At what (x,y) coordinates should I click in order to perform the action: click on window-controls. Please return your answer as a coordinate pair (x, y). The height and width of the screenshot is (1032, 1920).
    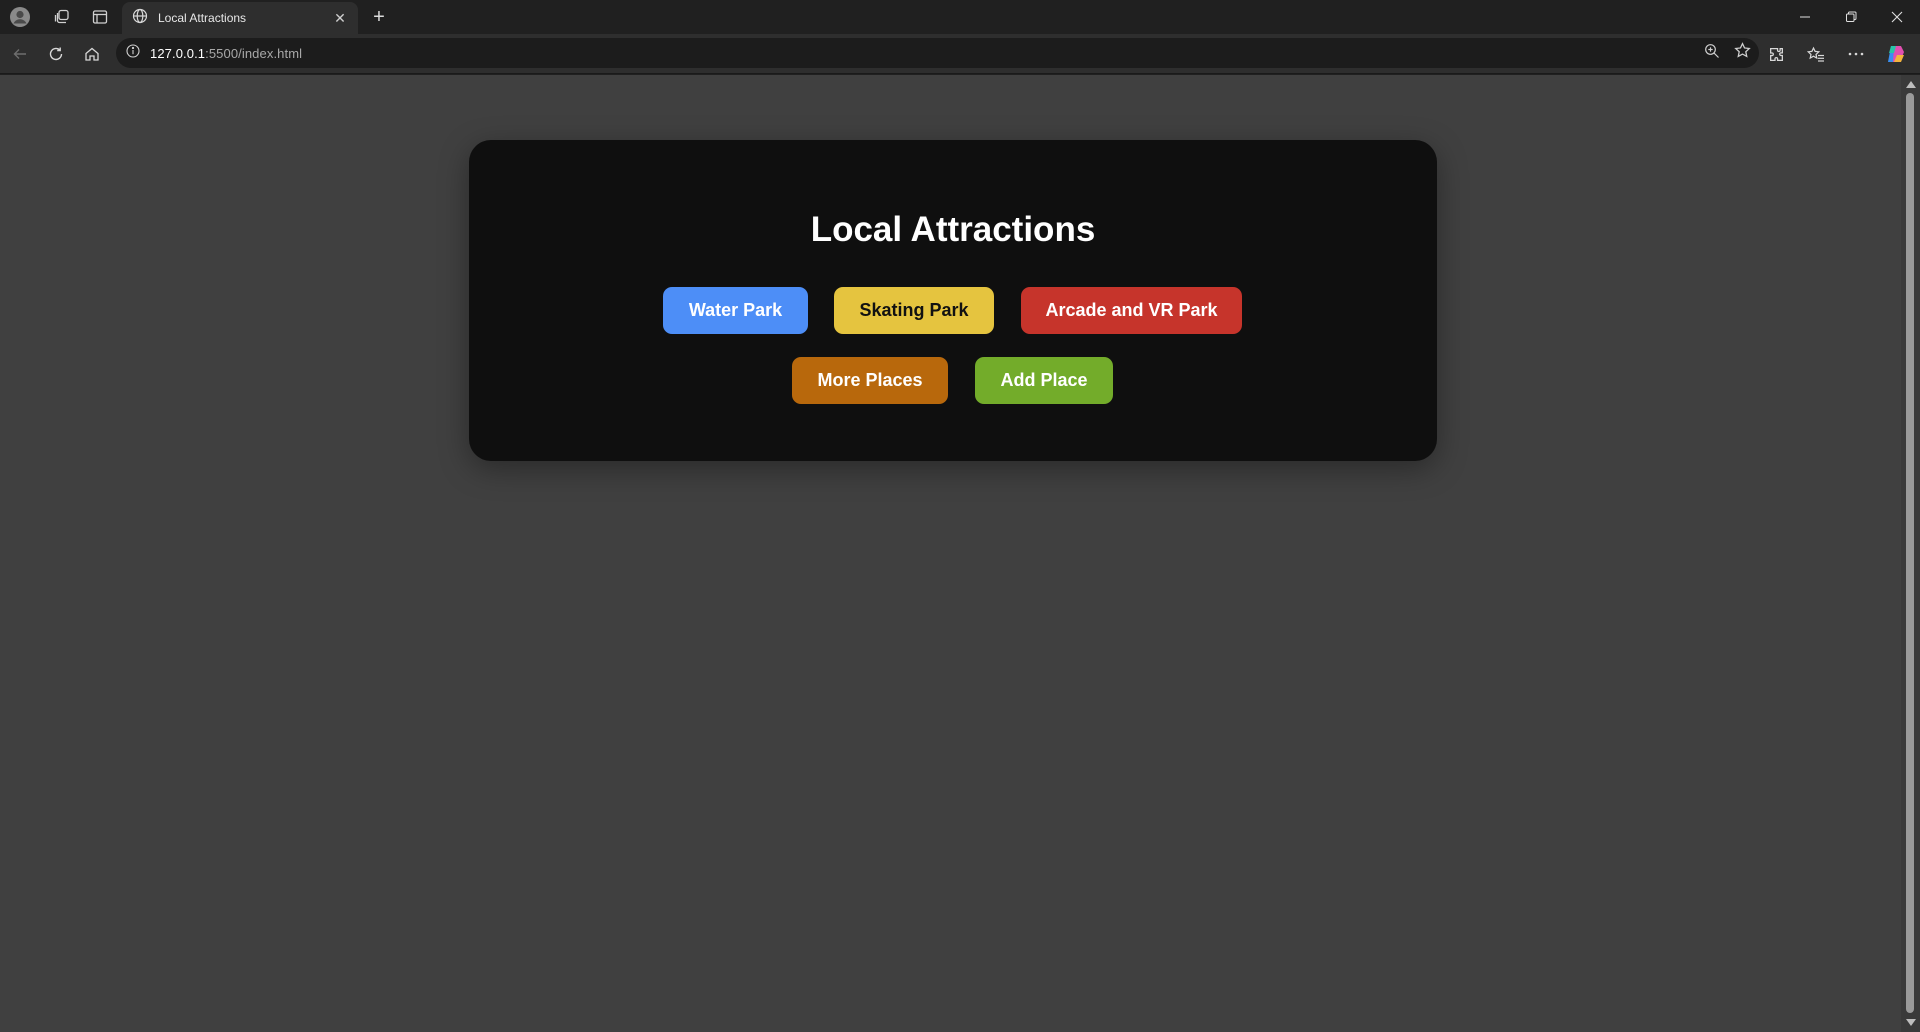
    Looking at the image, I should click on (1851, 17).